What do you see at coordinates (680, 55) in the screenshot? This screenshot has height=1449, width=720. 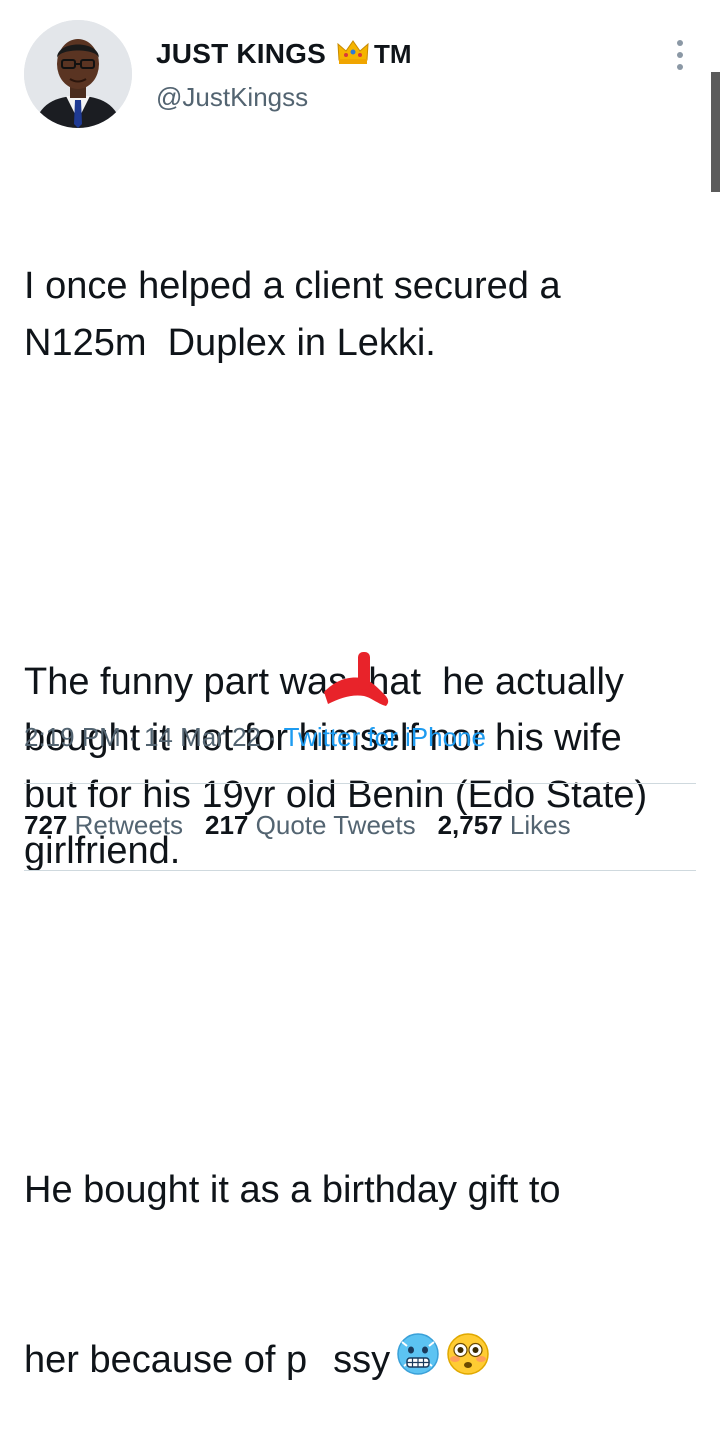 I see `more-options-icon` at bounding box center [680, 55].